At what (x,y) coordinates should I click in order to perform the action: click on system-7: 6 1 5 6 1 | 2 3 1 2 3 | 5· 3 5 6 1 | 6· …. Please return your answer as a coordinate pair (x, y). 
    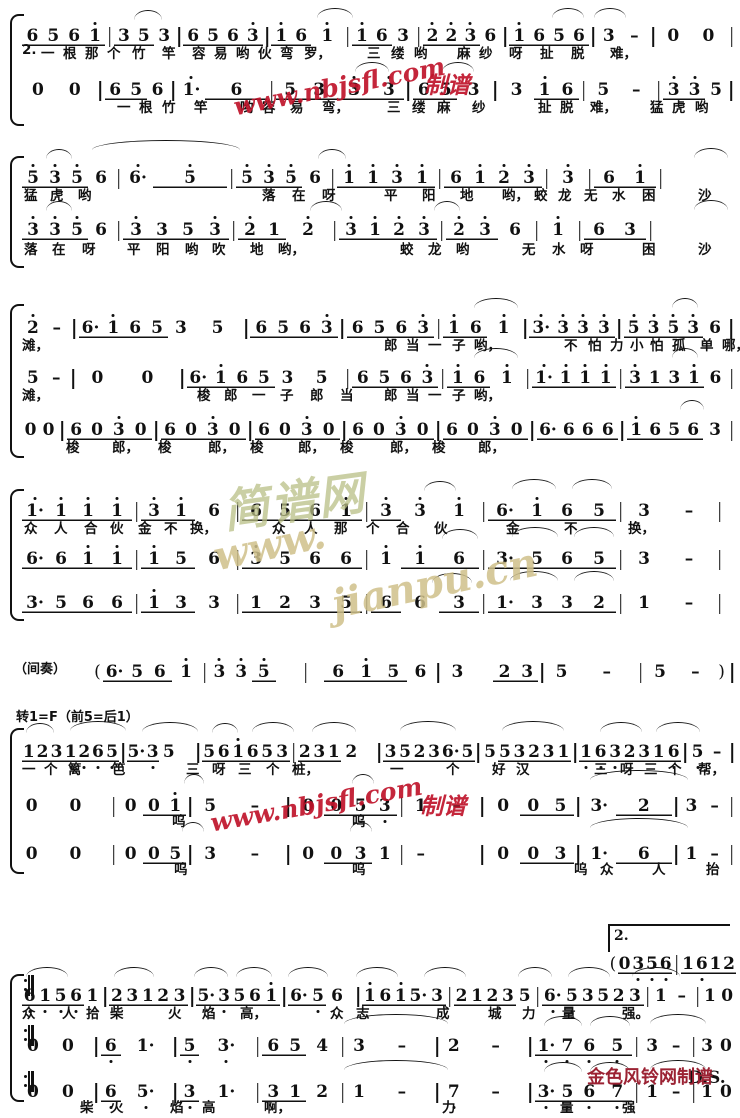
    Looking at the image, I should click on (370, 1041).